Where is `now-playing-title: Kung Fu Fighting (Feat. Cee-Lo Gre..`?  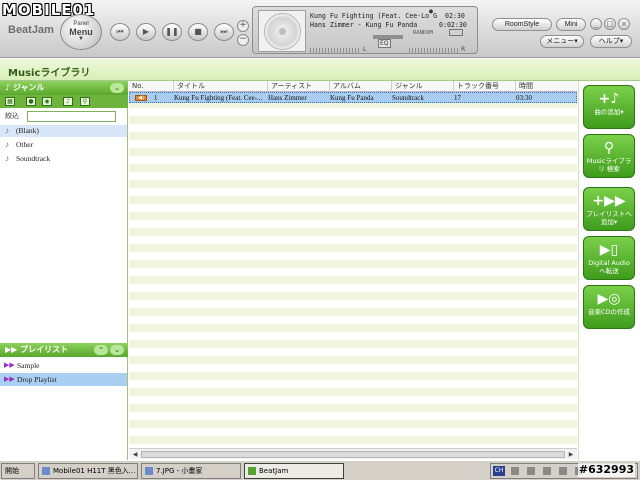 now-playing-title: Kung Fu Fighting (Feat. Cee-Lo Gre.. is located at coordinates (374, 16).